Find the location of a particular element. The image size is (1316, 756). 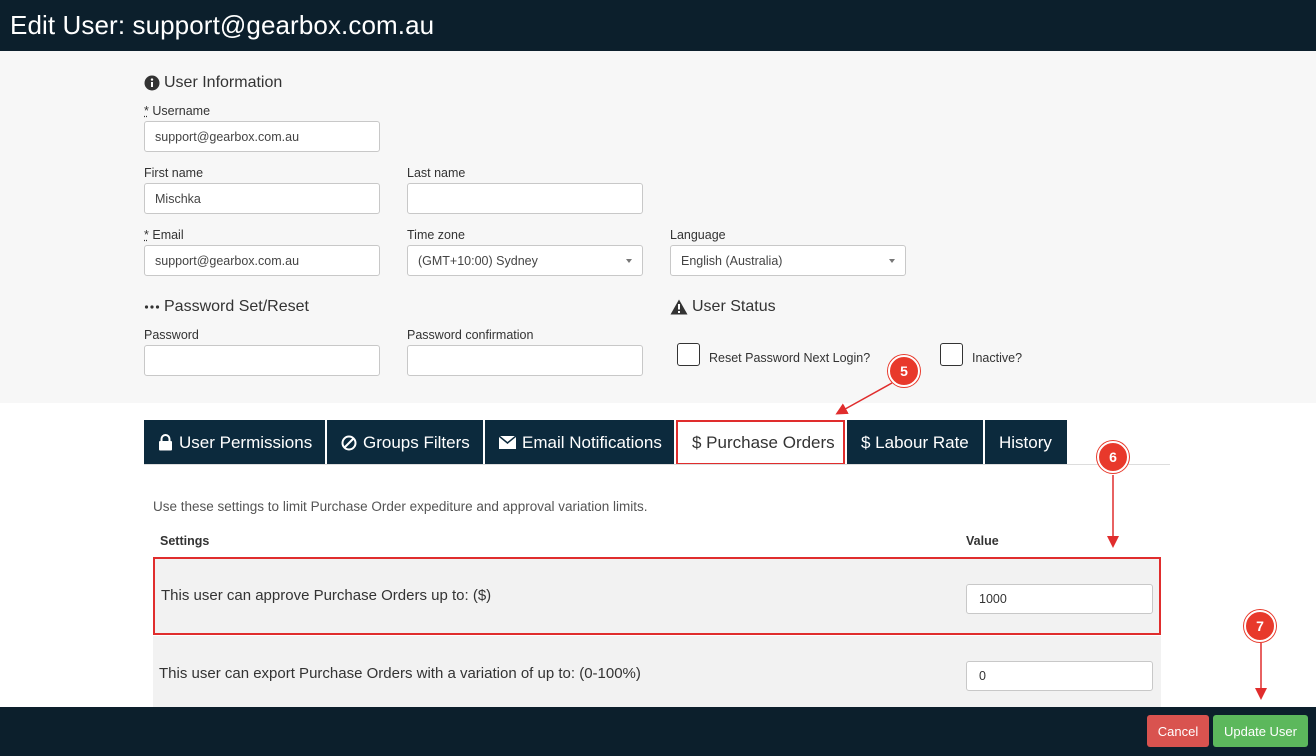

variation-limit-input: 0 is located at coordinates (1059, 676).